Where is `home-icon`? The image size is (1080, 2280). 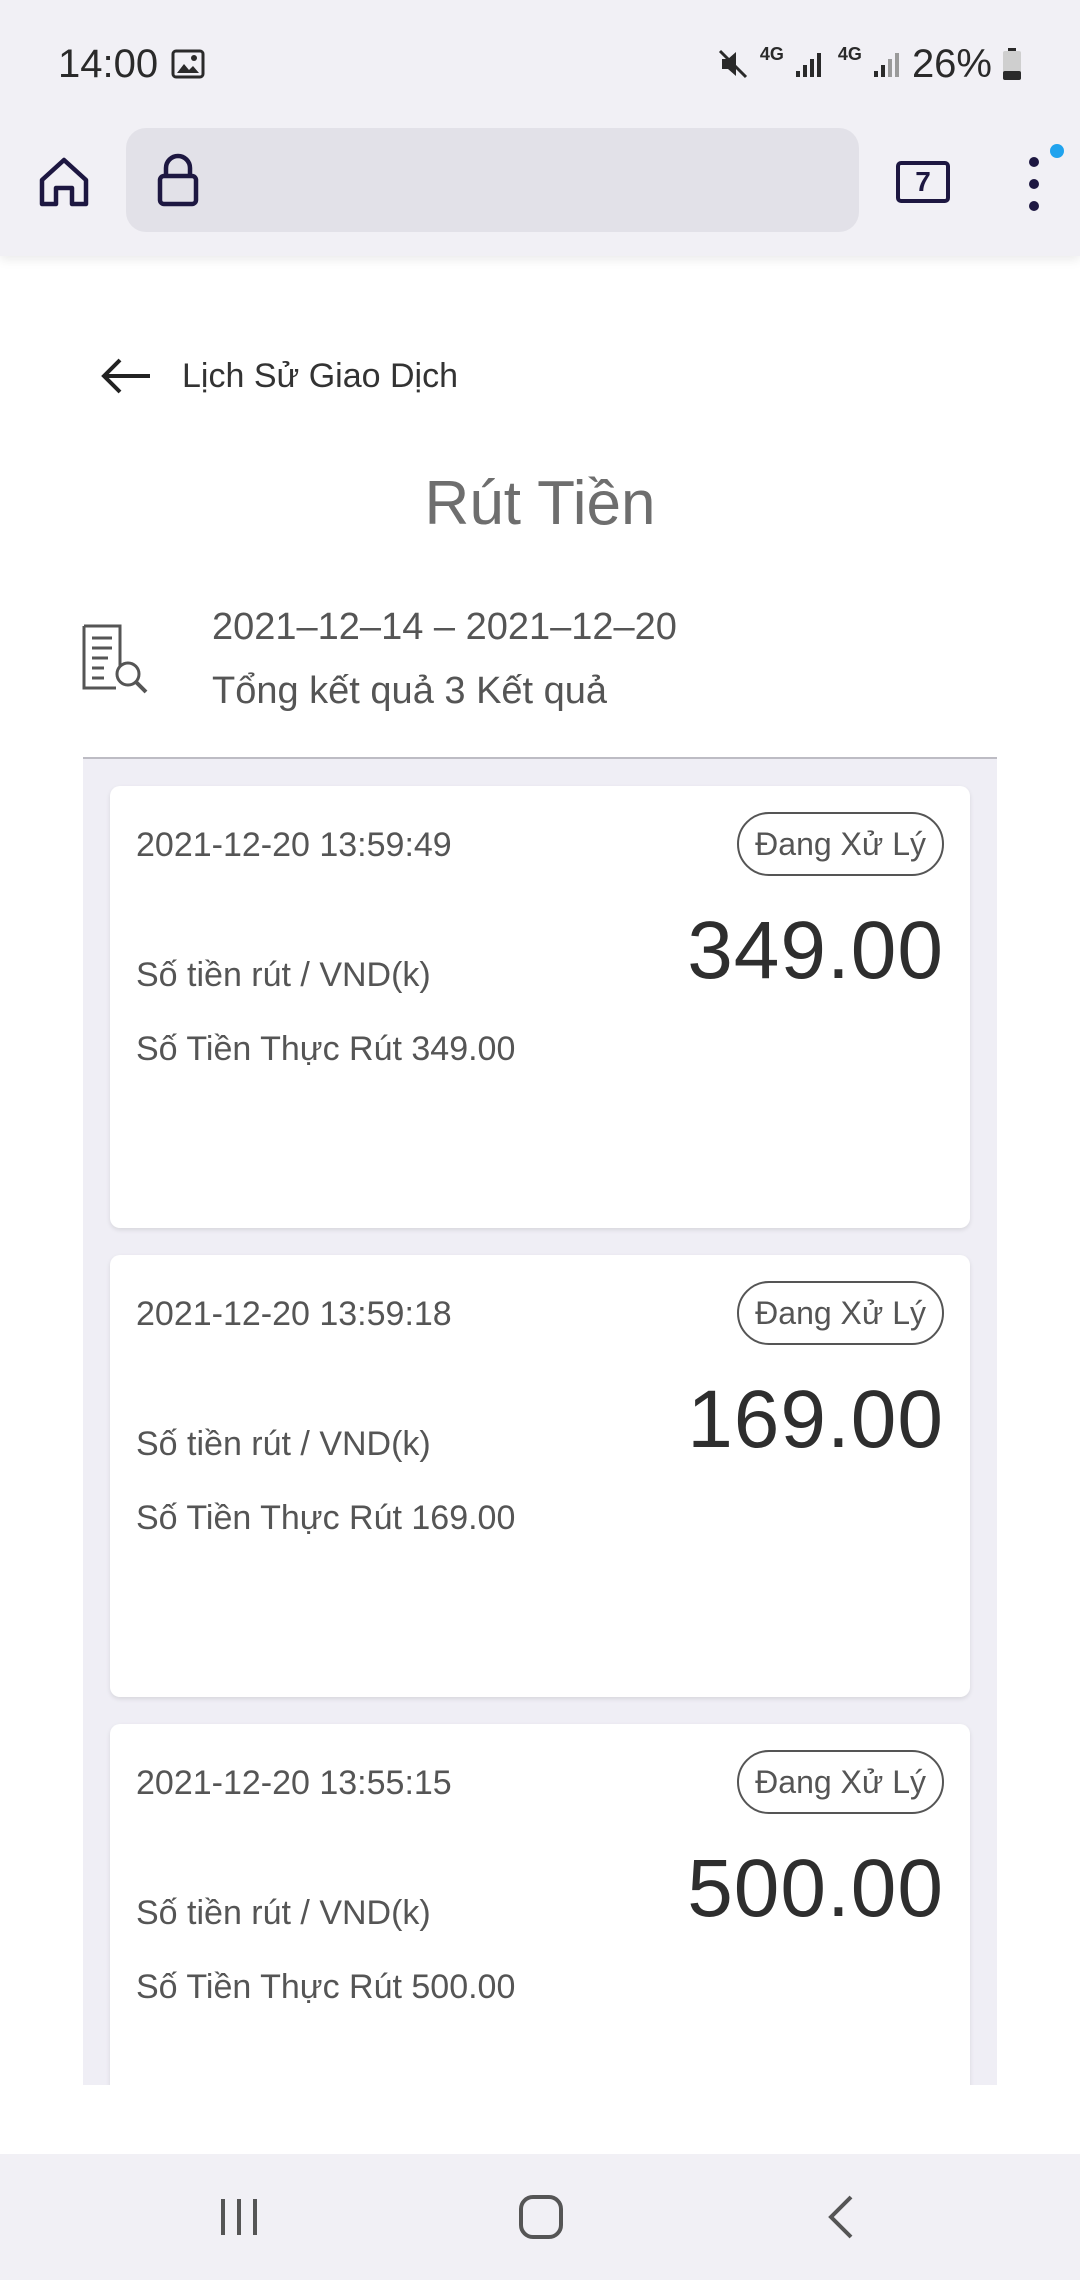 home-icon is located at coordinates (64, 182).